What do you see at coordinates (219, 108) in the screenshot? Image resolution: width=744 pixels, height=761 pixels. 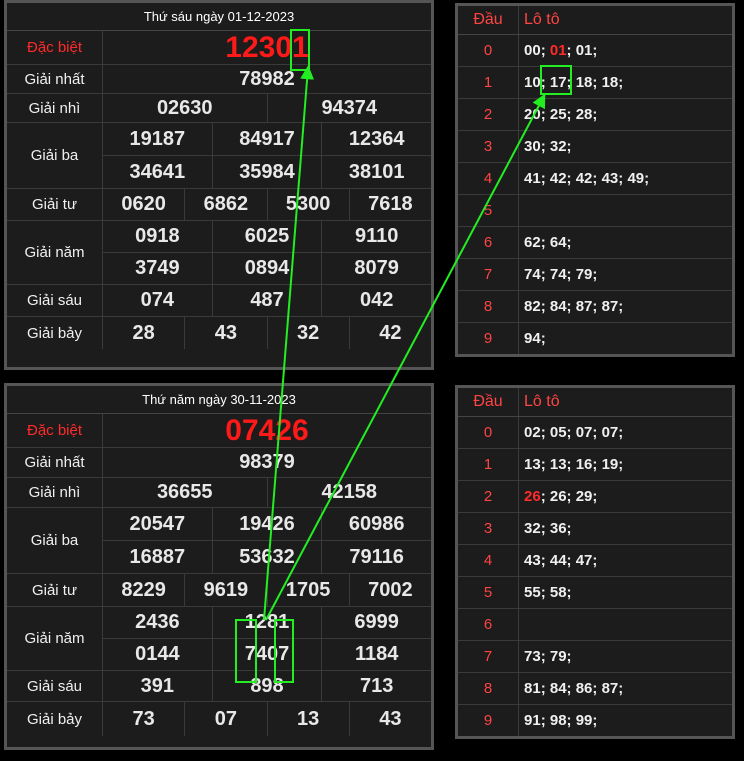 I see `prize-row: Giải nhì 02630 94374` at bounding box center [219, 108].